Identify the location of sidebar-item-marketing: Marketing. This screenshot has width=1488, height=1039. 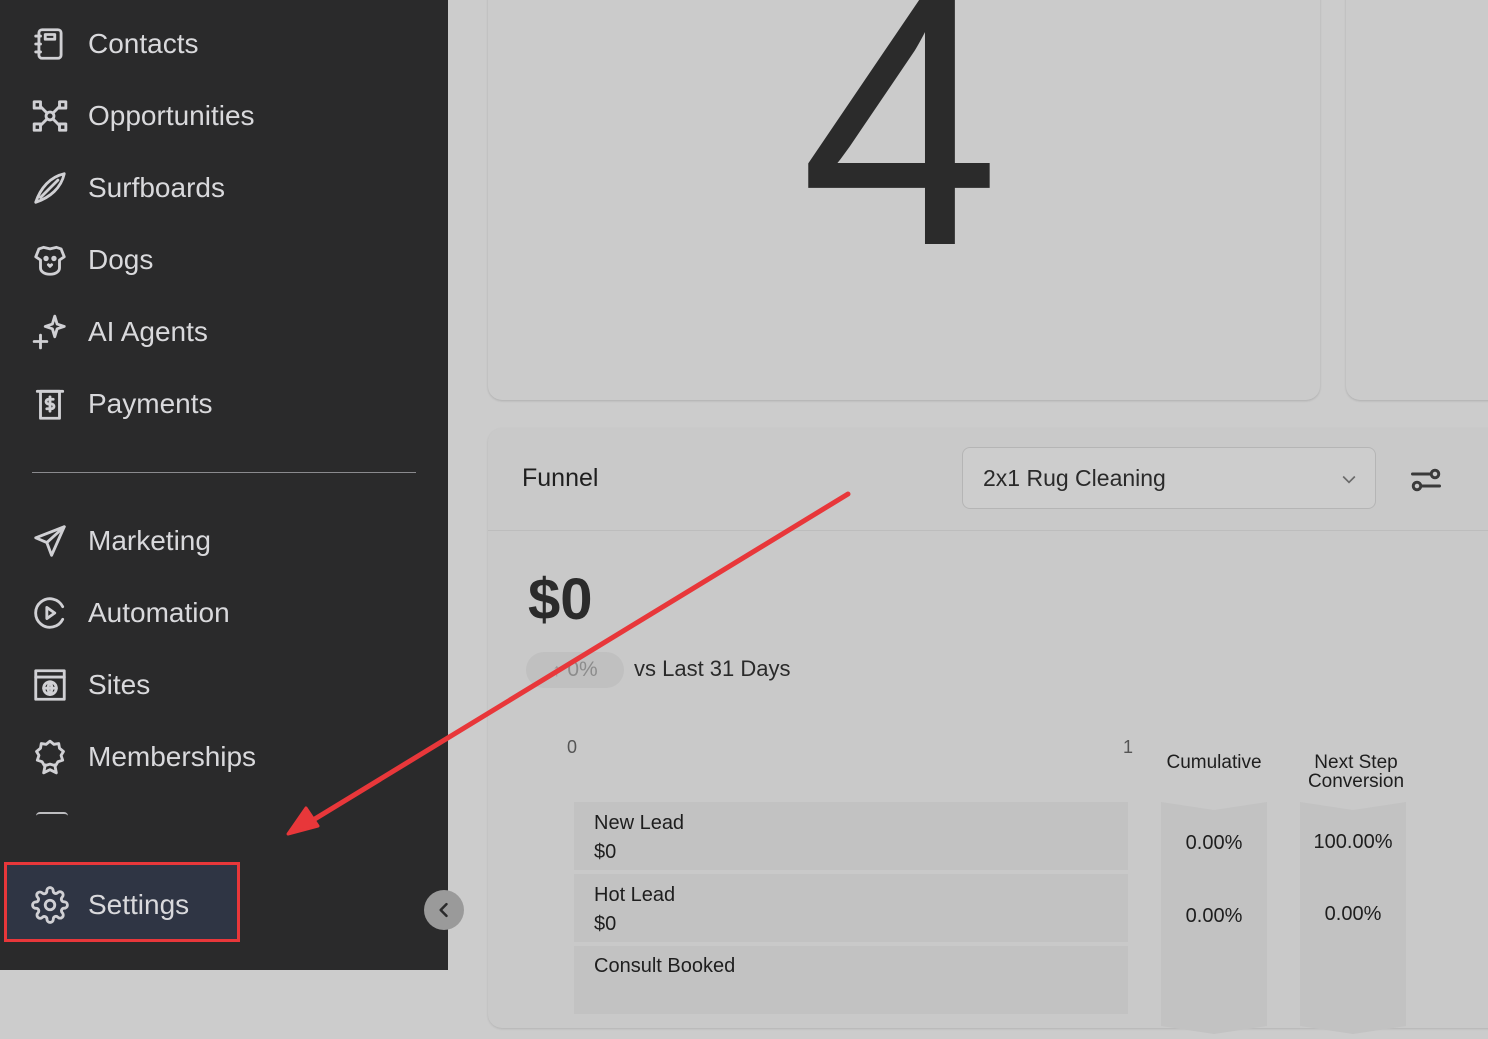
(120, 541).